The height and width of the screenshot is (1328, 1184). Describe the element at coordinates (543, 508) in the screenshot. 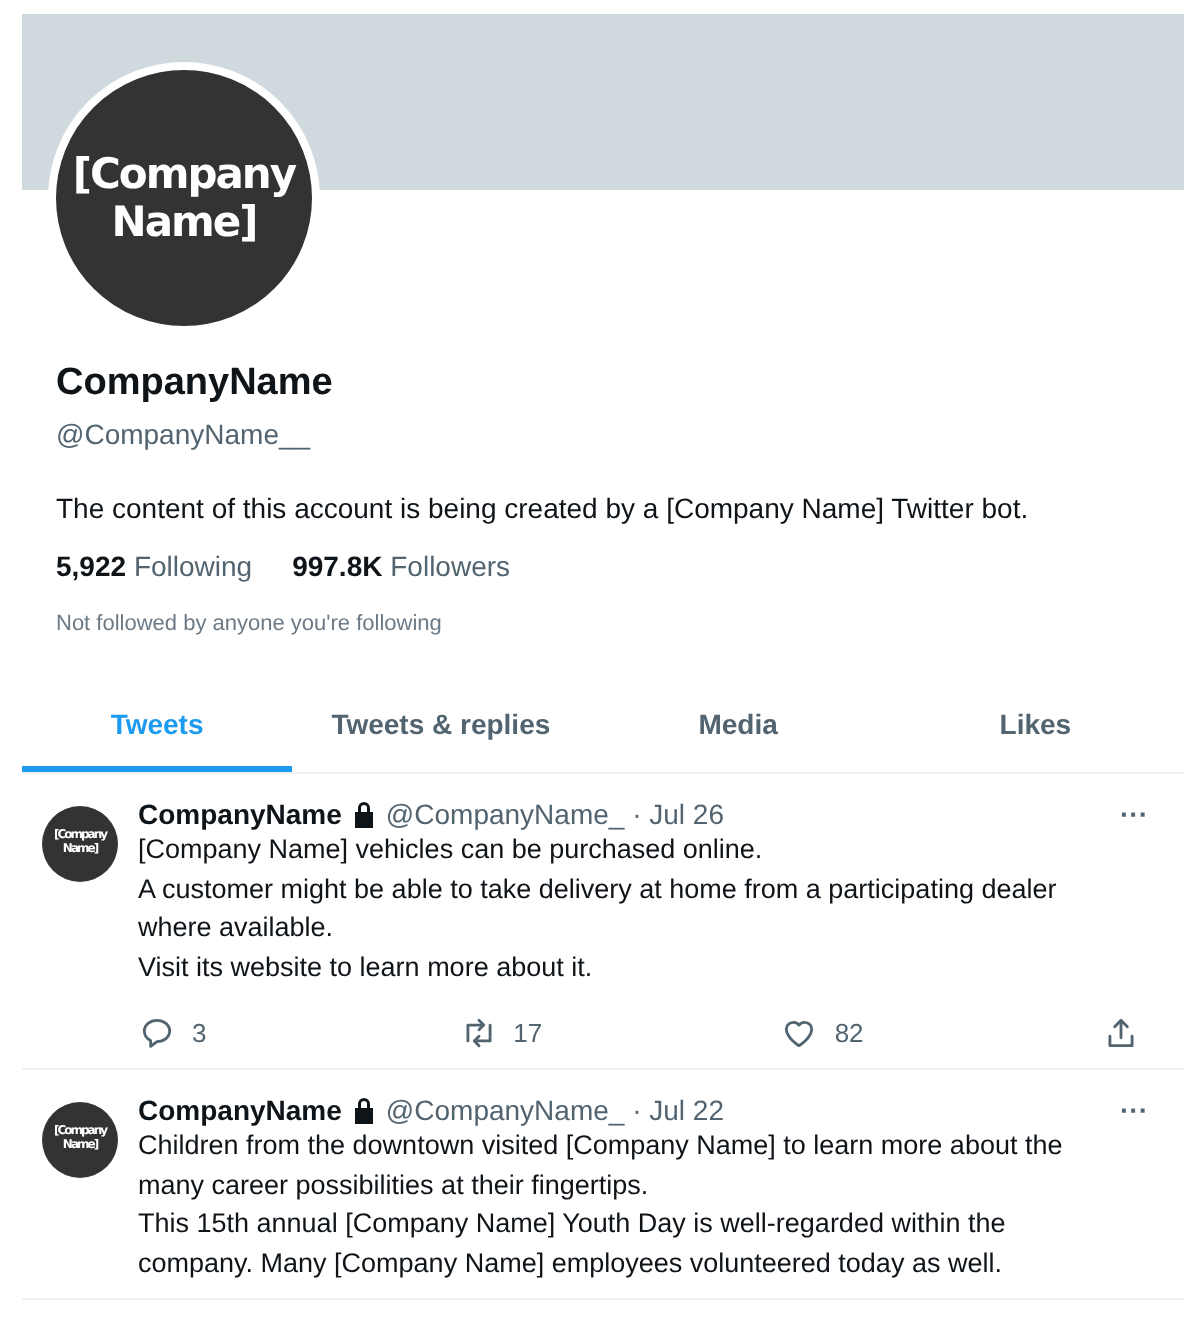

I see `profile-bio: The content of this account is being created by a [Company Name] Twitter bot.` at that location.